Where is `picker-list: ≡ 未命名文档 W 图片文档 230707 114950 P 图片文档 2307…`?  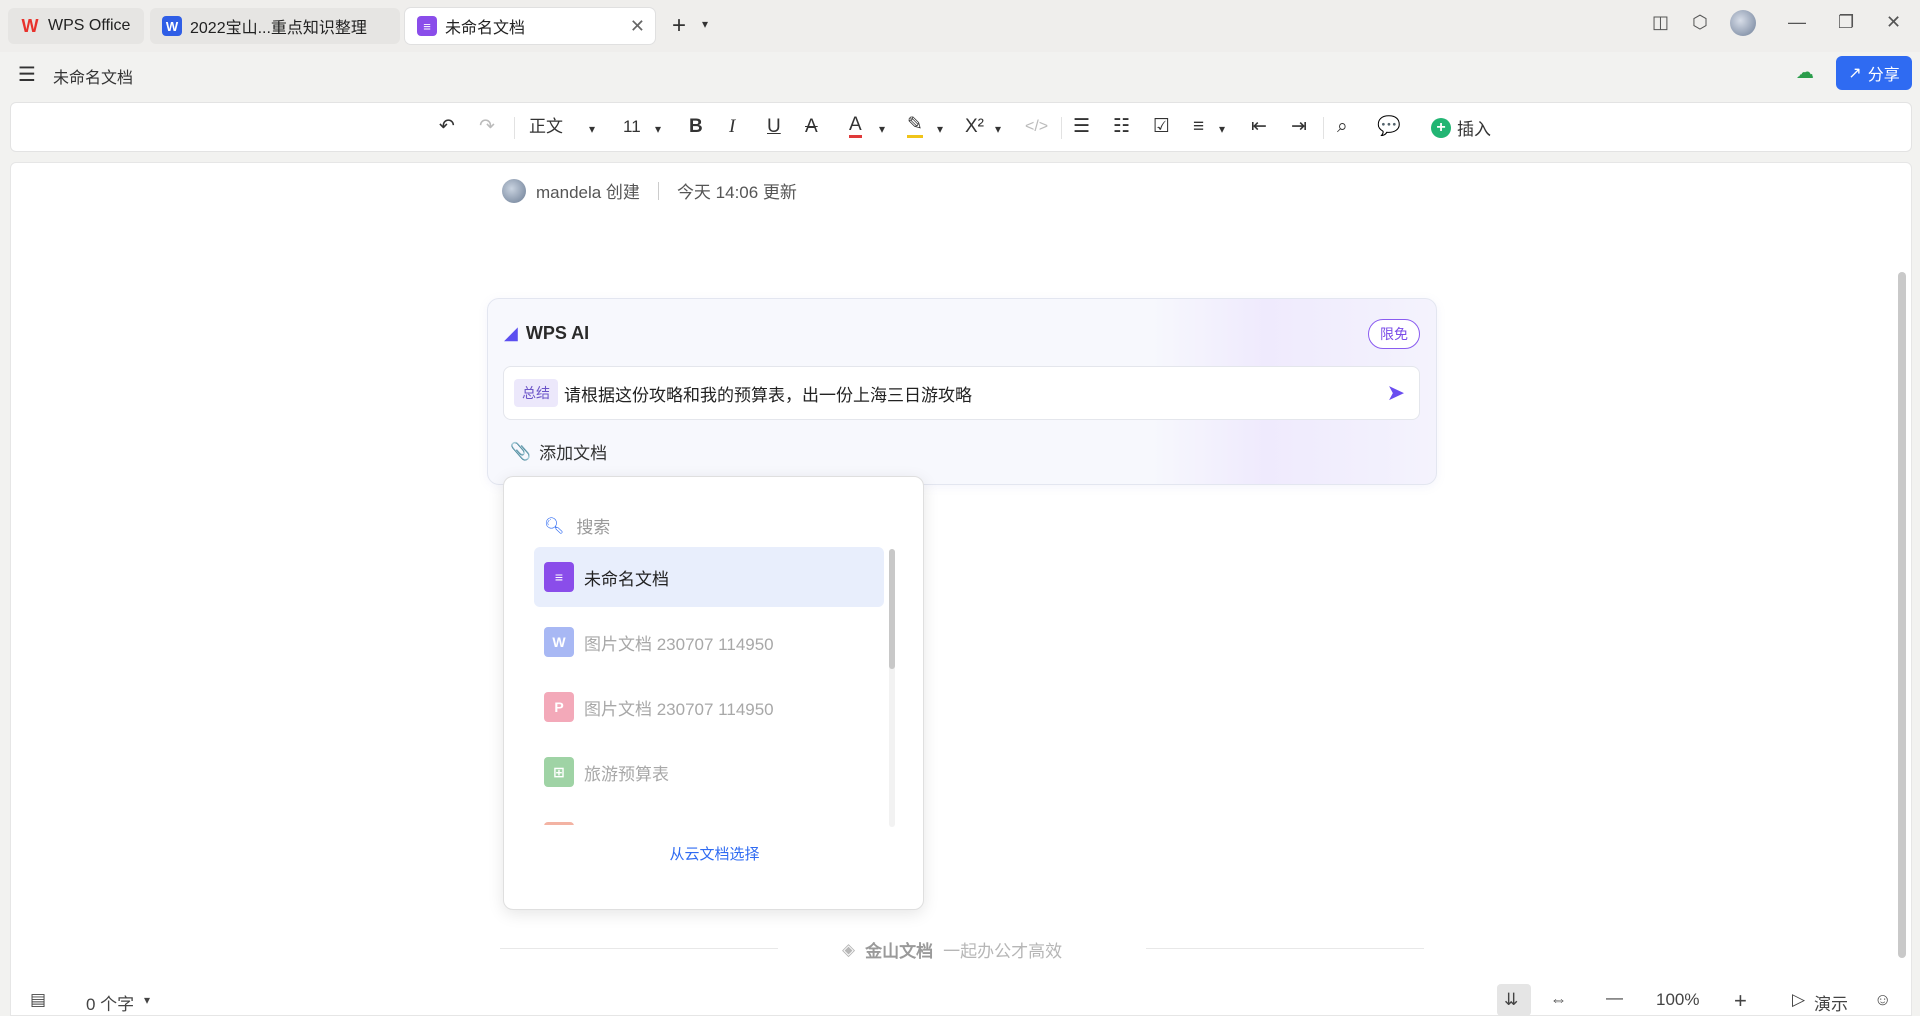
picker-list: ≡ 未命名文档 W 图片文档 230707 114950 P 图片文档 2307… is located at coordinates (709, 686).